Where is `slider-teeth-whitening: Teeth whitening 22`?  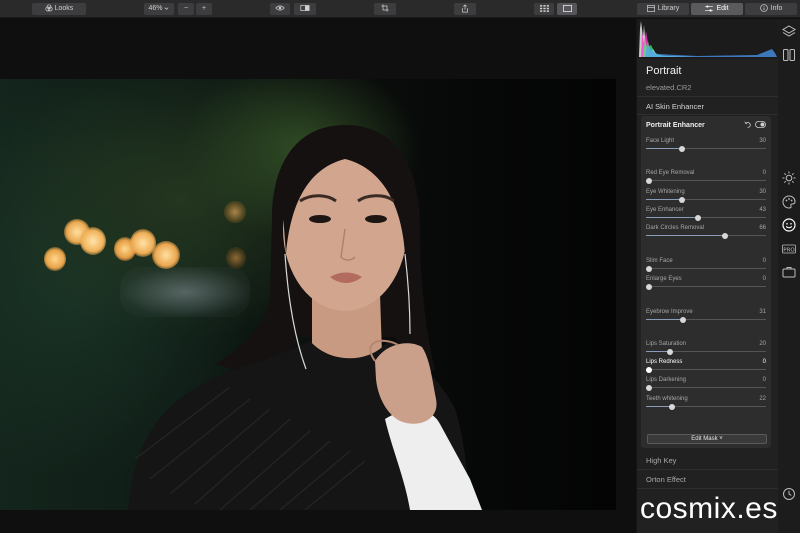 slider-teeth-whitening: Teeth whitening 22 is located at coordinates (706, 403).